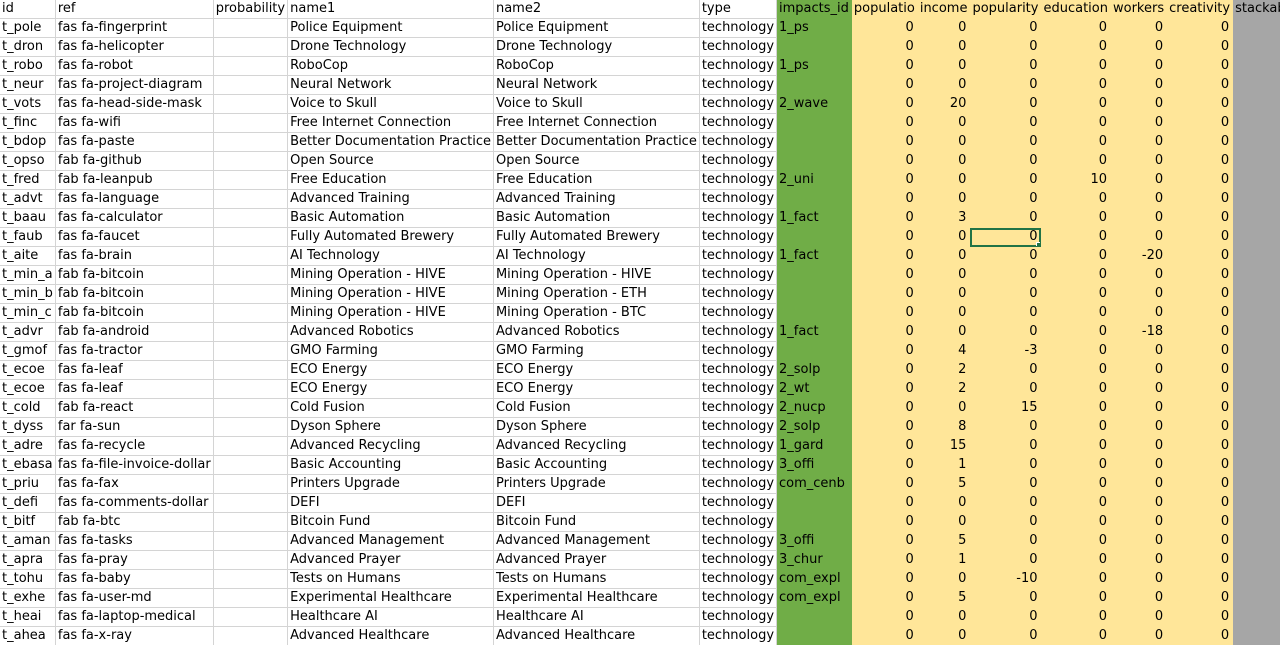  I want to click on cell-name1: Better Documentation Practice, so click(390, 142).